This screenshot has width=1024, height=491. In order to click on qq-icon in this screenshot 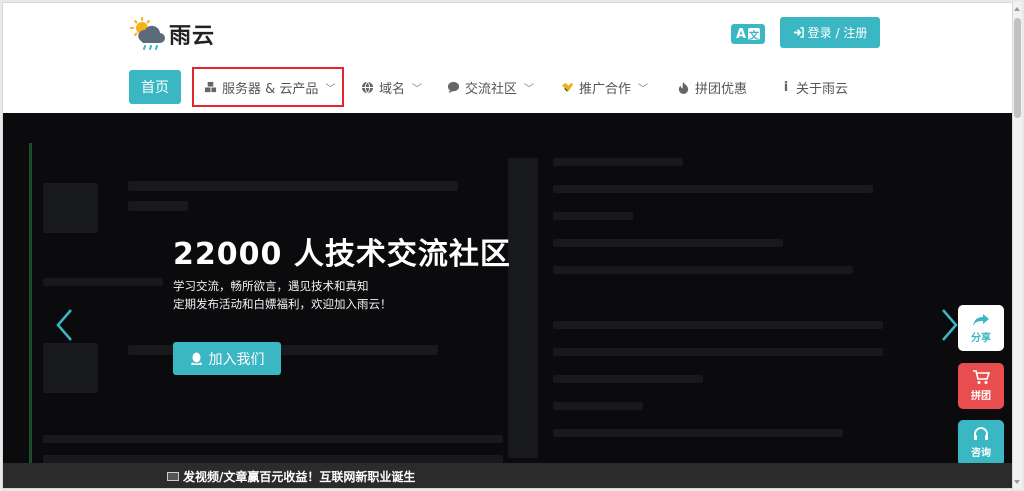, I will do `click(196, 358)`.